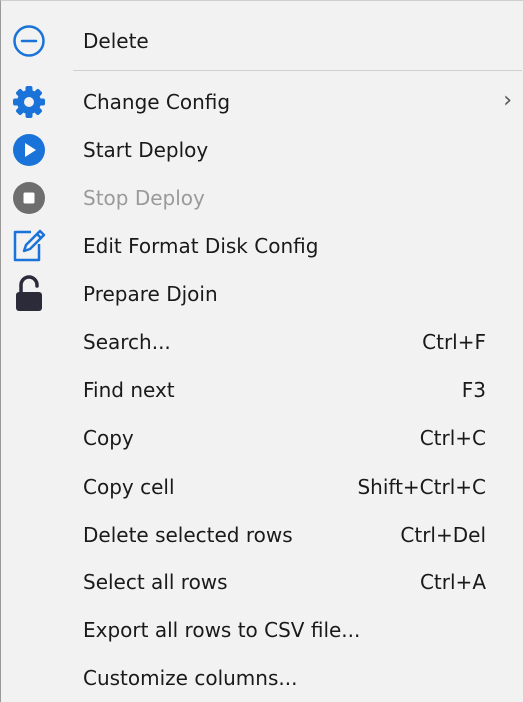  I want to click on menu-item-shortcut: Ctrl+Del, so click(443, 535).